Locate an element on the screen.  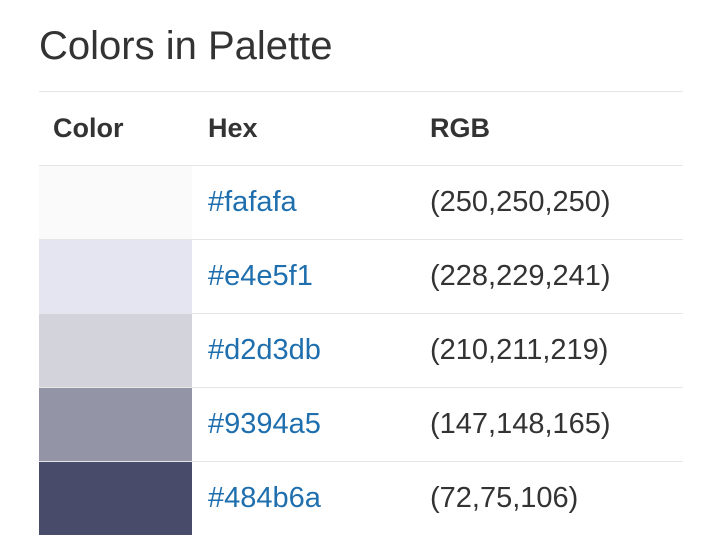
table-row: #fafafa (250,250,250) is located at coordinates (361, 202).